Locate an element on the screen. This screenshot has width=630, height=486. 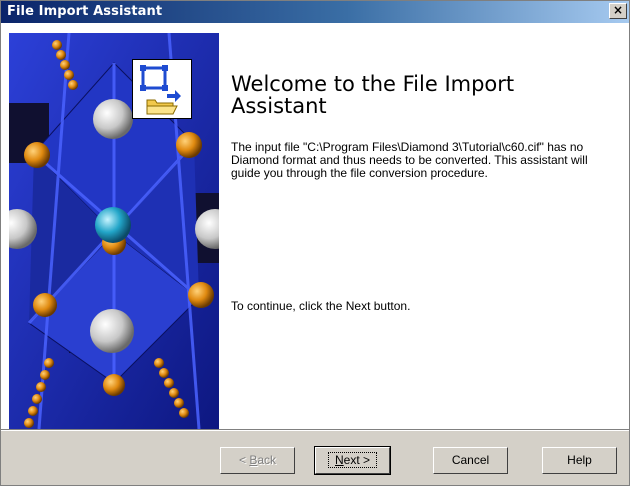
cancel-button-label: Cancel is located at coordinates (470, 460).